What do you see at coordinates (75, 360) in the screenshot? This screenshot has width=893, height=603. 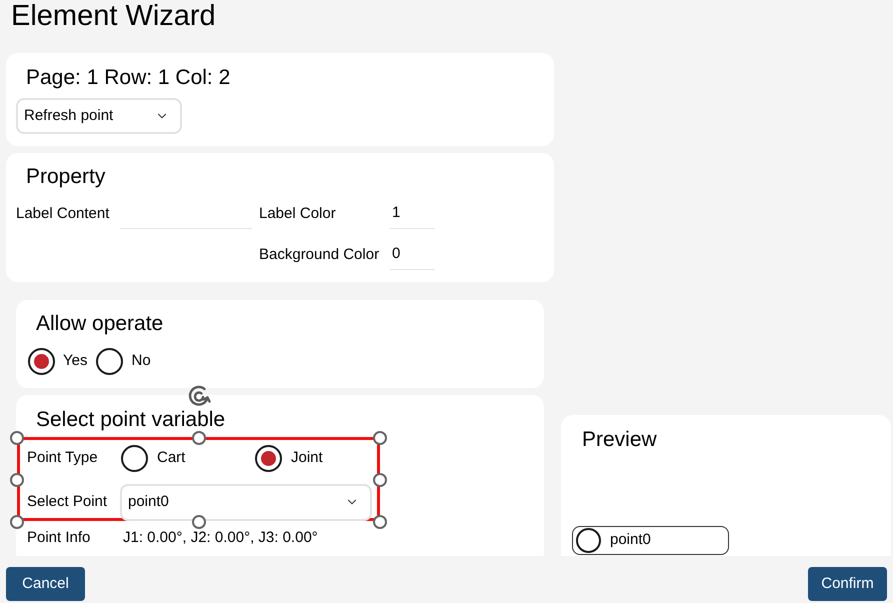 I see `option-label: Yes` at bounding box center [75, 360].